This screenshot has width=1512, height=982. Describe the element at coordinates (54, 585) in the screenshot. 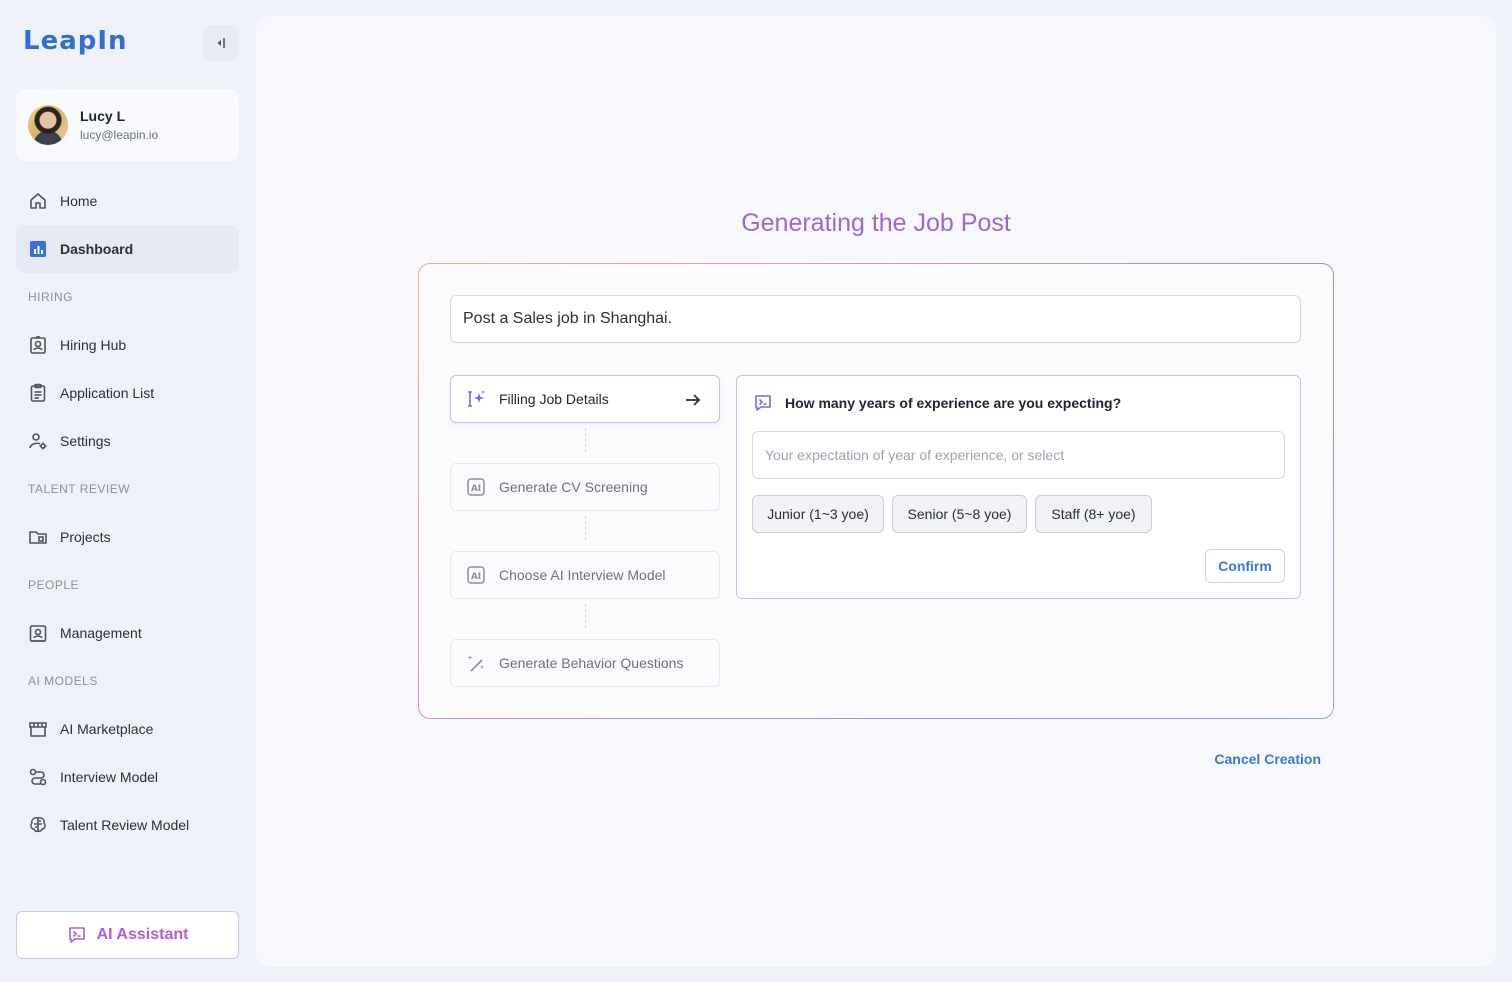

I see `section-label-people: PEOPLE` at that location.